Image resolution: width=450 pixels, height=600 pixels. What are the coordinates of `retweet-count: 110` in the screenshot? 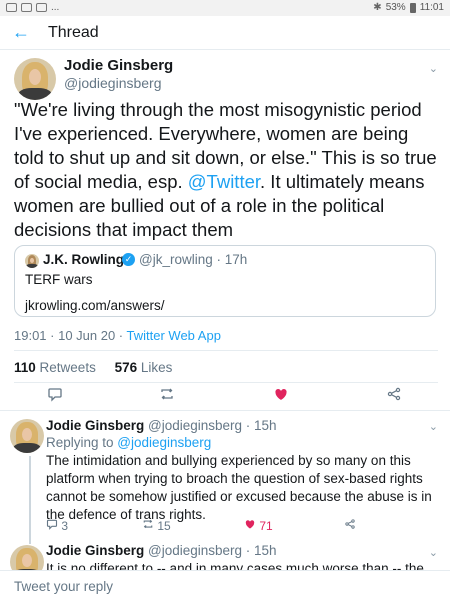 It's located at (25, 367).